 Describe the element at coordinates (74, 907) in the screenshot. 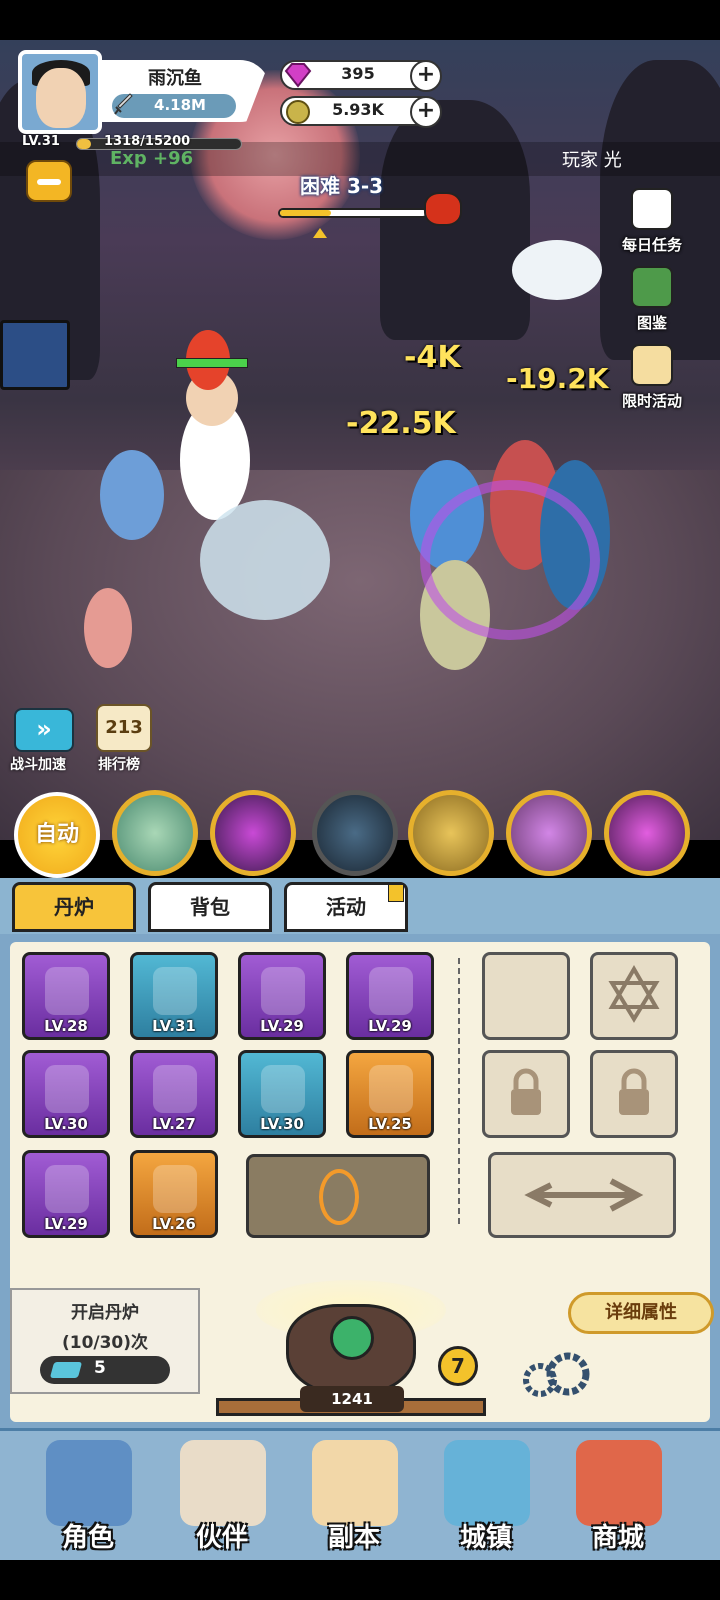

I see `tab-furnace: 丹炉` at that location.